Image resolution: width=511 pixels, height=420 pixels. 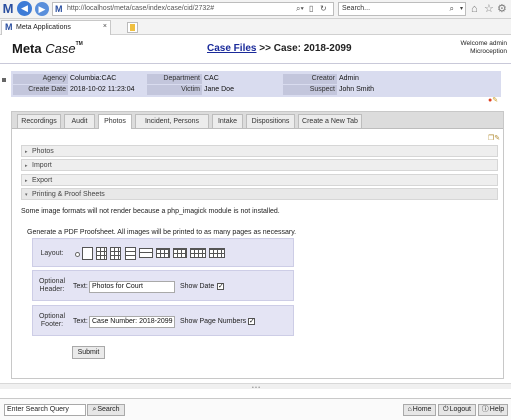 What do you see at coordinates (323, 8) in the screenshot?
I see `refresh-icon: ↻` at bounding box center [323, 8].